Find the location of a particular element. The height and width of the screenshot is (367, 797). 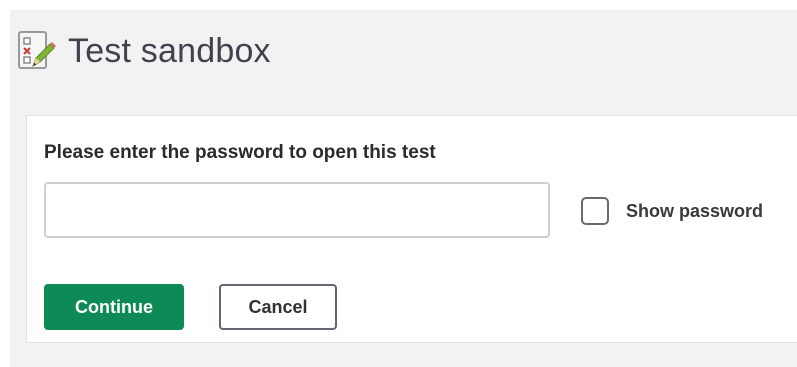

cancel-button: Cancel is located at coordinates (278, 307).